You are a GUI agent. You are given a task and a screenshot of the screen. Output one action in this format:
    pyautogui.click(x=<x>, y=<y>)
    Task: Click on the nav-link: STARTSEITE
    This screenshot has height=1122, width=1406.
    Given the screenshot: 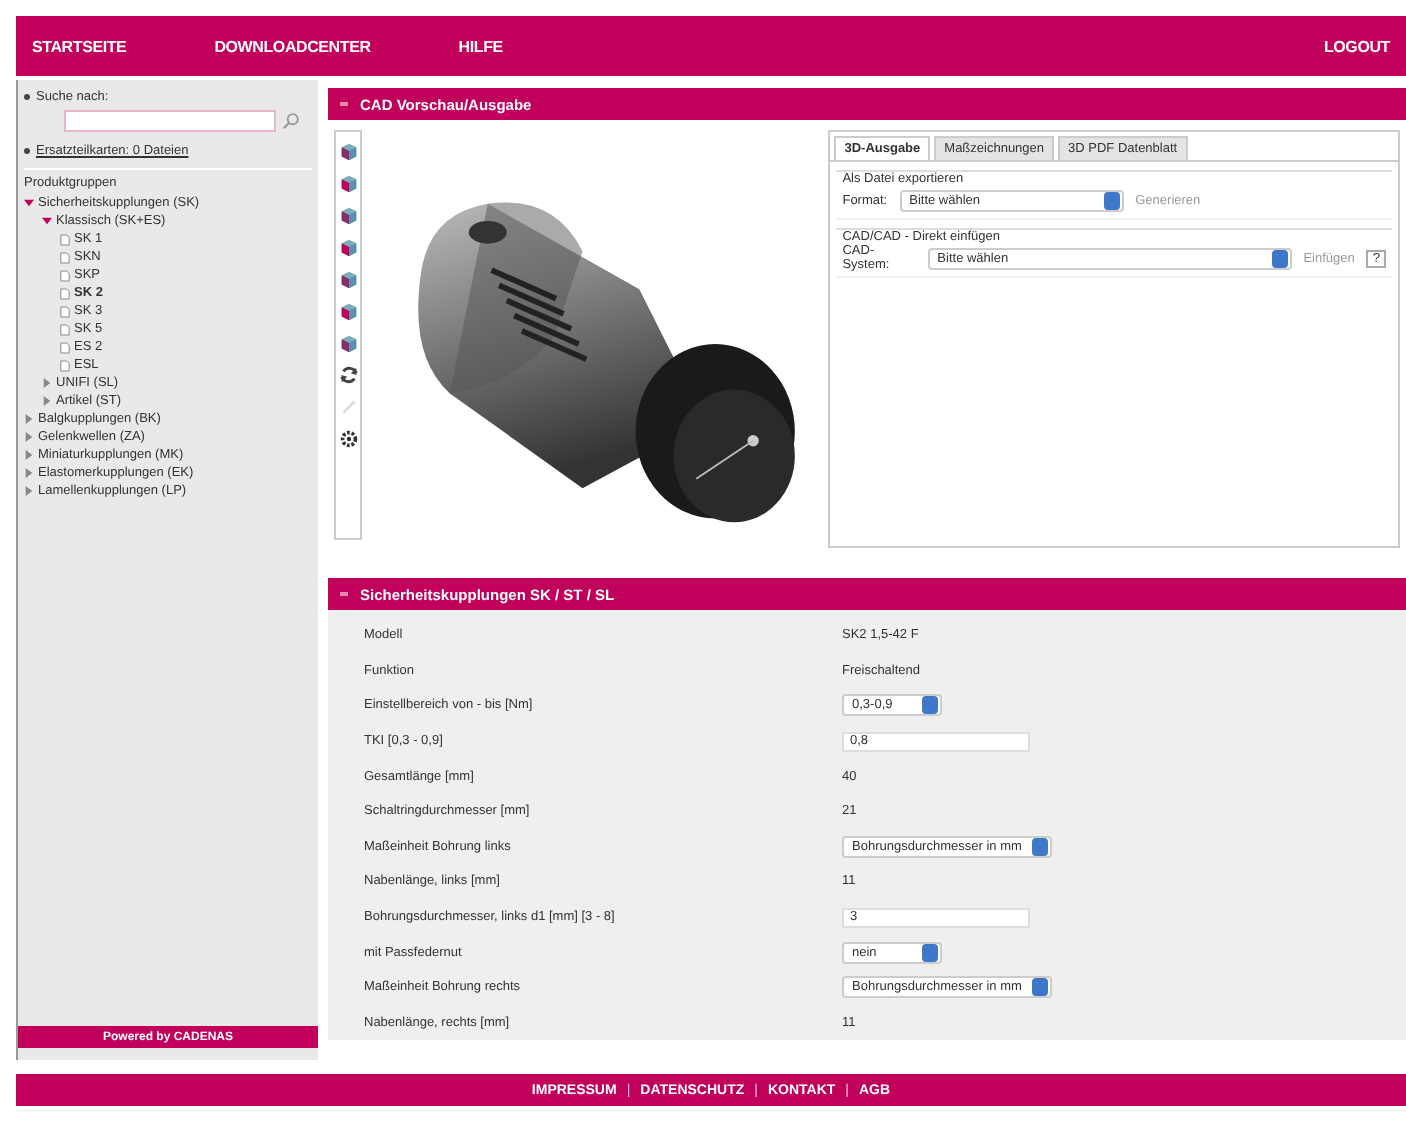 What is the action you would take?
    pyautogui.click(x=79, y=46)
    